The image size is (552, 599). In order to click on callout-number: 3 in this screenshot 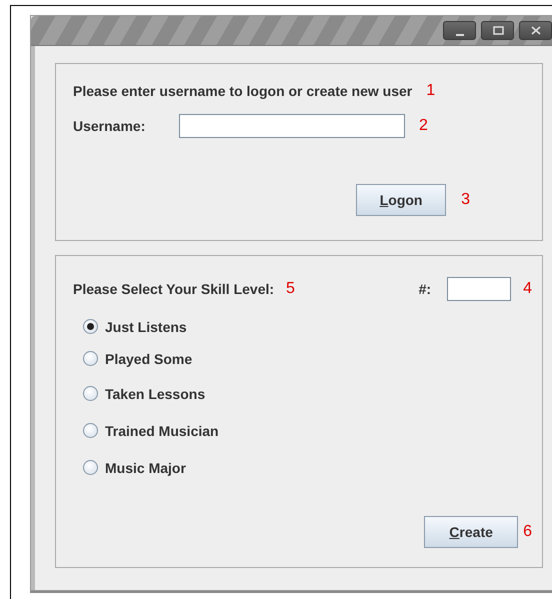, I will do `click(465, 200)`.